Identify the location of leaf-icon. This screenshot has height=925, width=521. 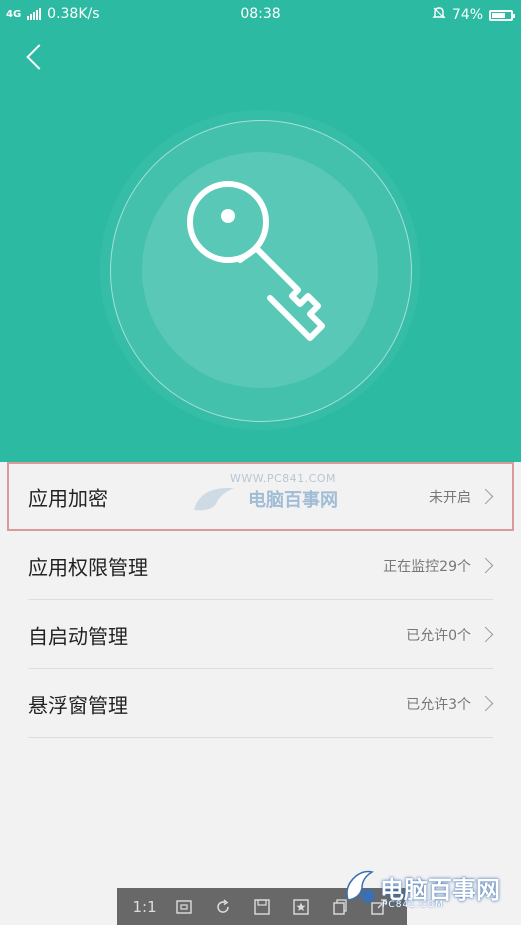
(214, 499).